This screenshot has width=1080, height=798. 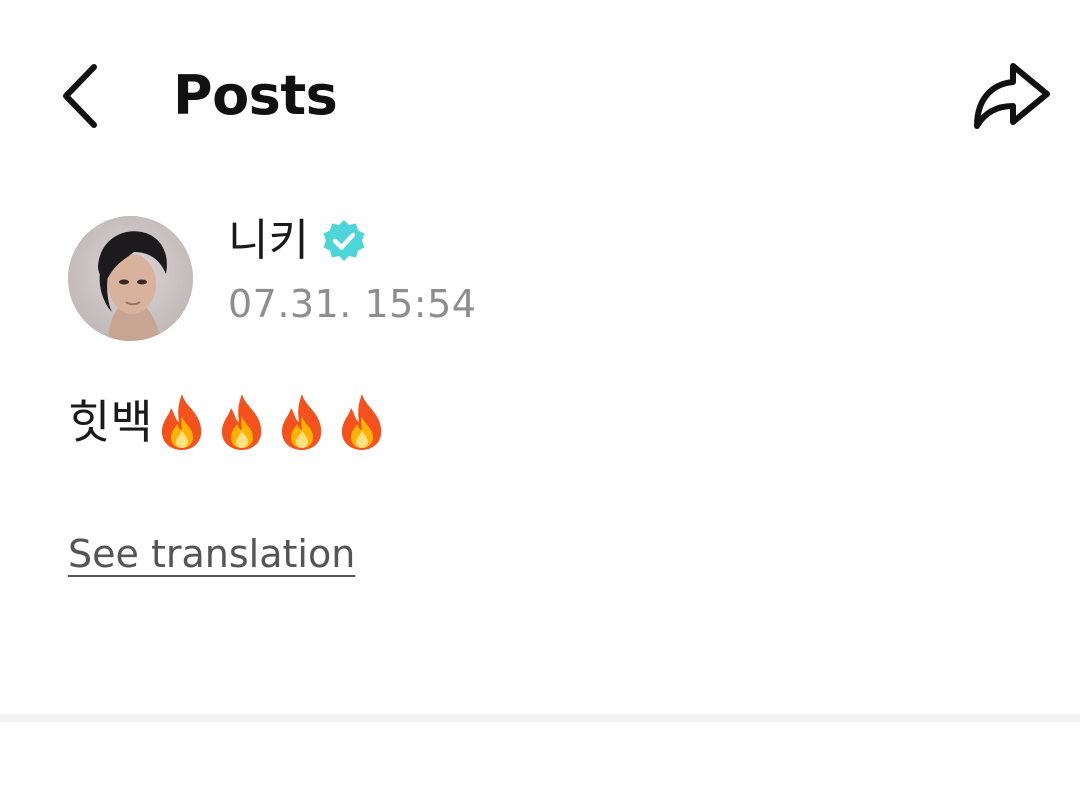 I want to click on post-timestamp: 07.31. 15:54, so click(x=352, y=304).